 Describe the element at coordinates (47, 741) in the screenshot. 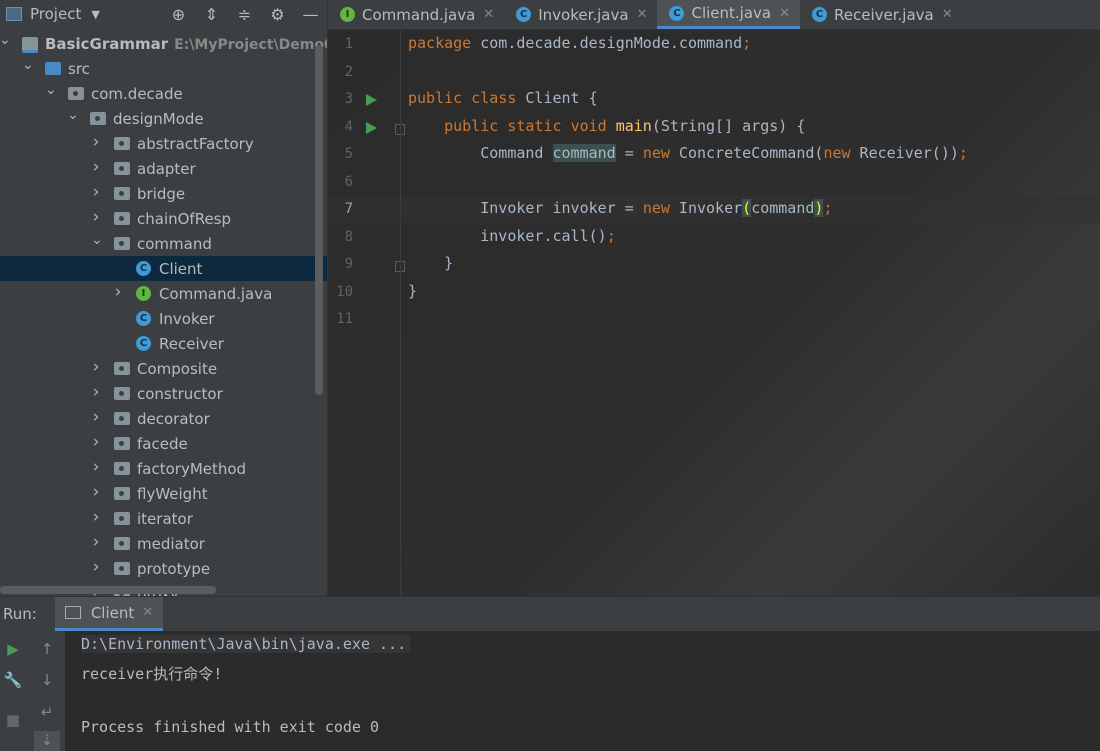

I see `scroll-to-end-icon: ⇣` at that location.